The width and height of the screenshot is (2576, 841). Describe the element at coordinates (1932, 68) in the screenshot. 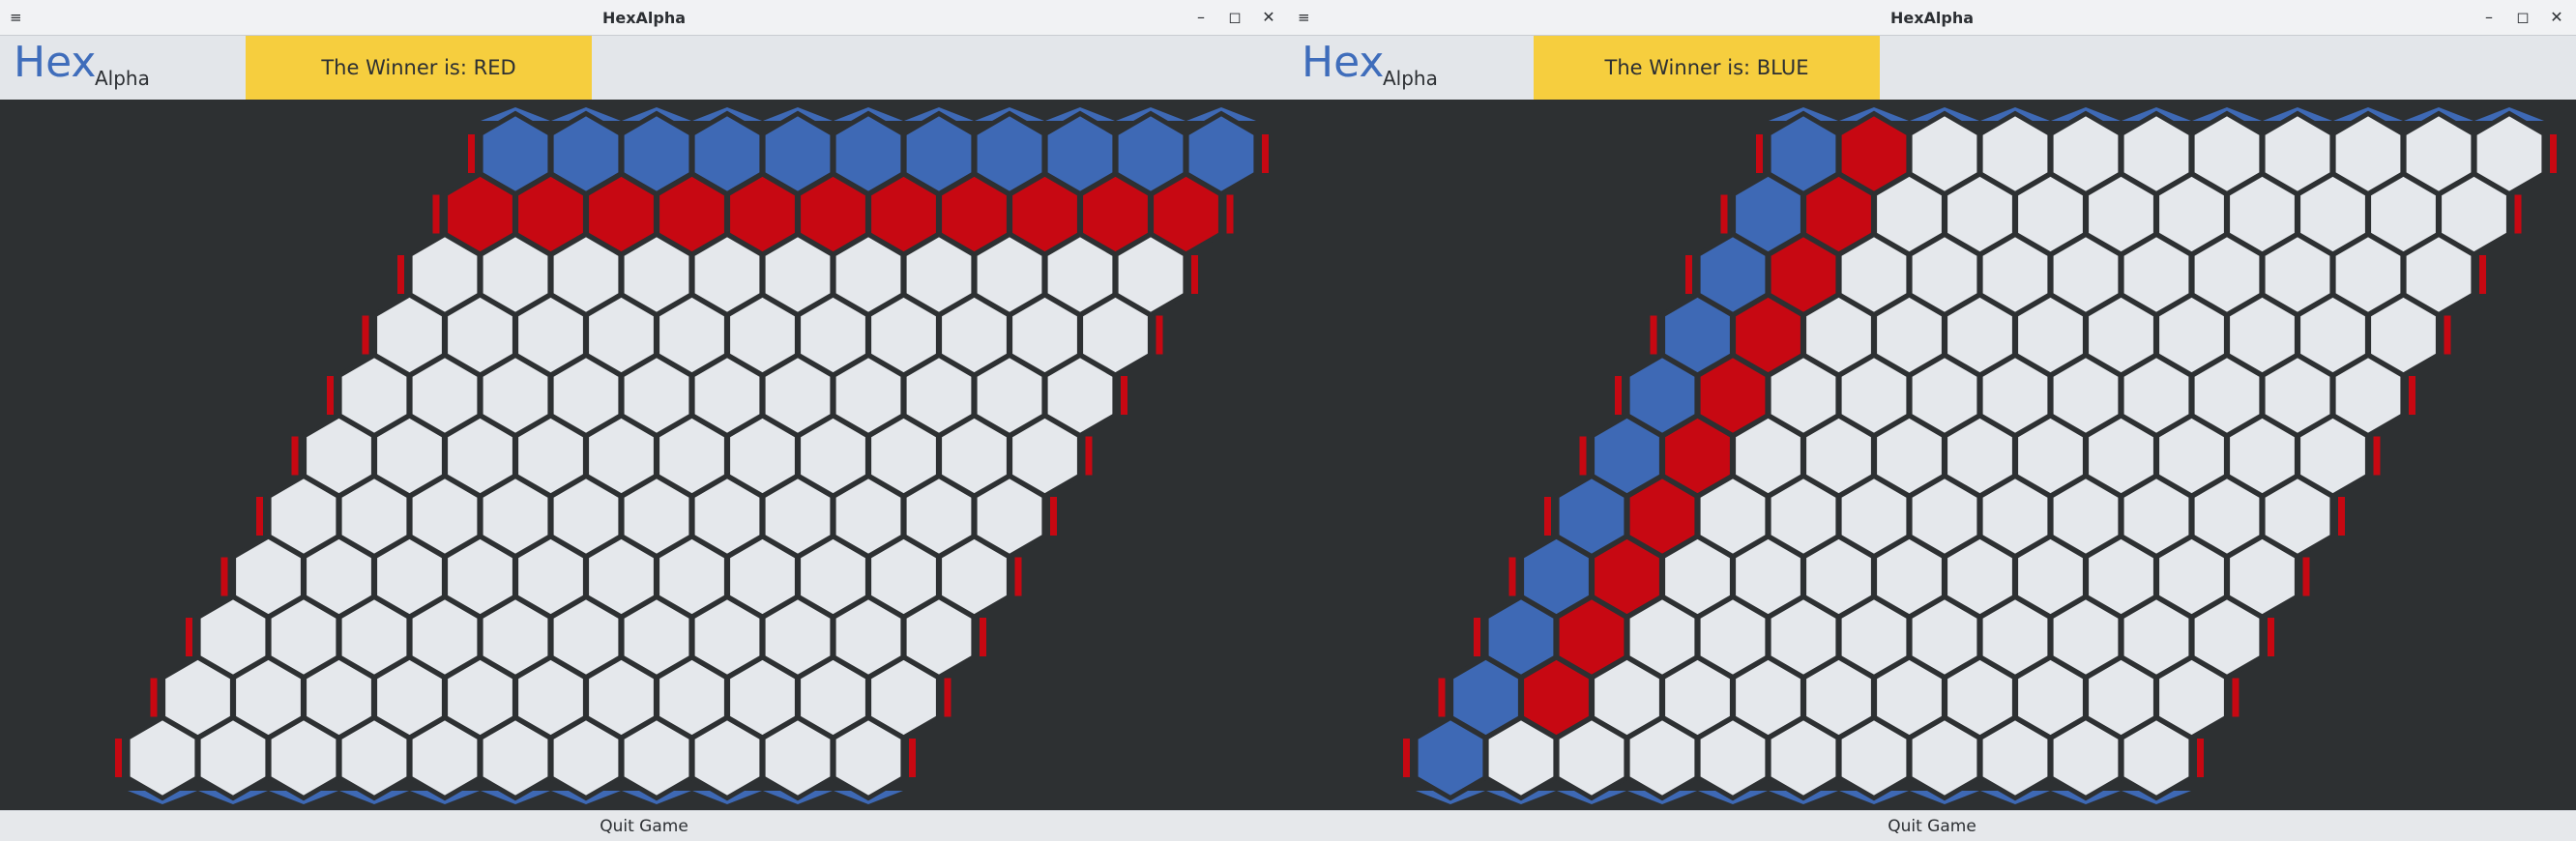

I see `header: Hex Alpha The Winner is: BLUE` at that location.